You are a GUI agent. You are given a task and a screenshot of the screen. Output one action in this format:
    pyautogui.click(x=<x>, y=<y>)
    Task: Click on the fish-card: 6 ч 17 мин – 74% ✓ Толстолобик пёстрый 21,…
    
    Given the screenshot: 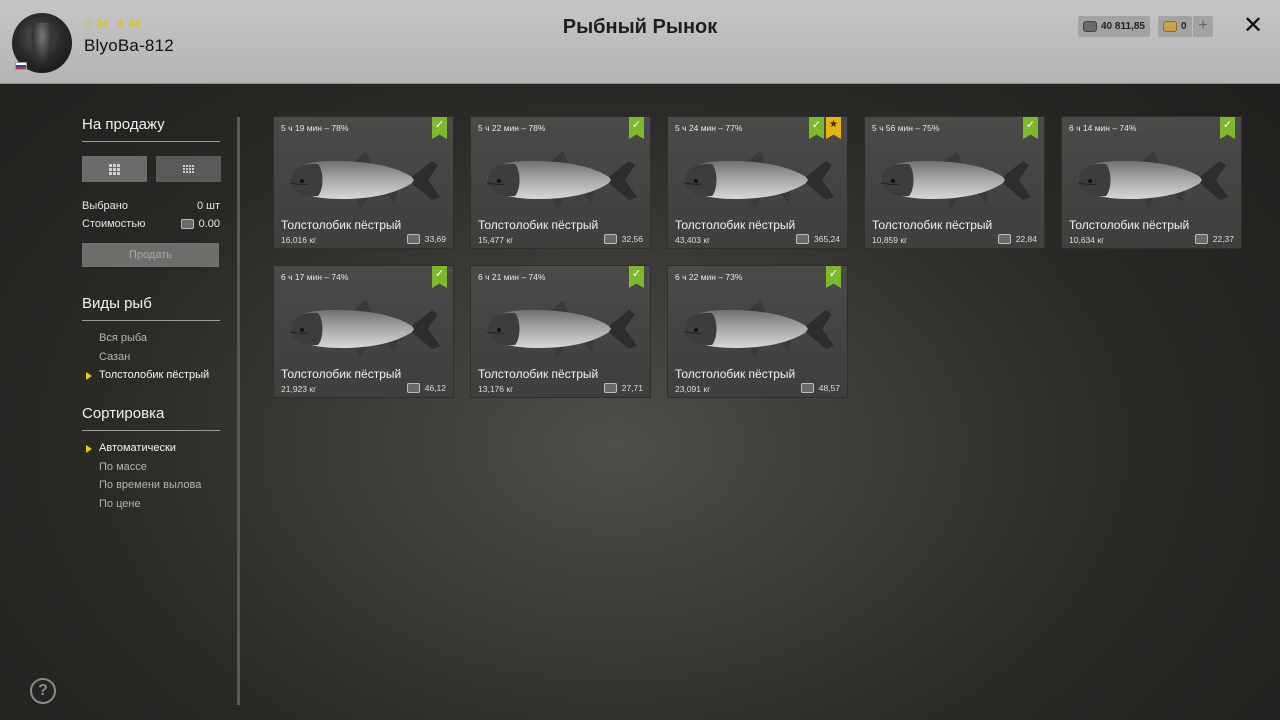 What is the action you would take?
    pyautogui.click(x=363, y=331)
    